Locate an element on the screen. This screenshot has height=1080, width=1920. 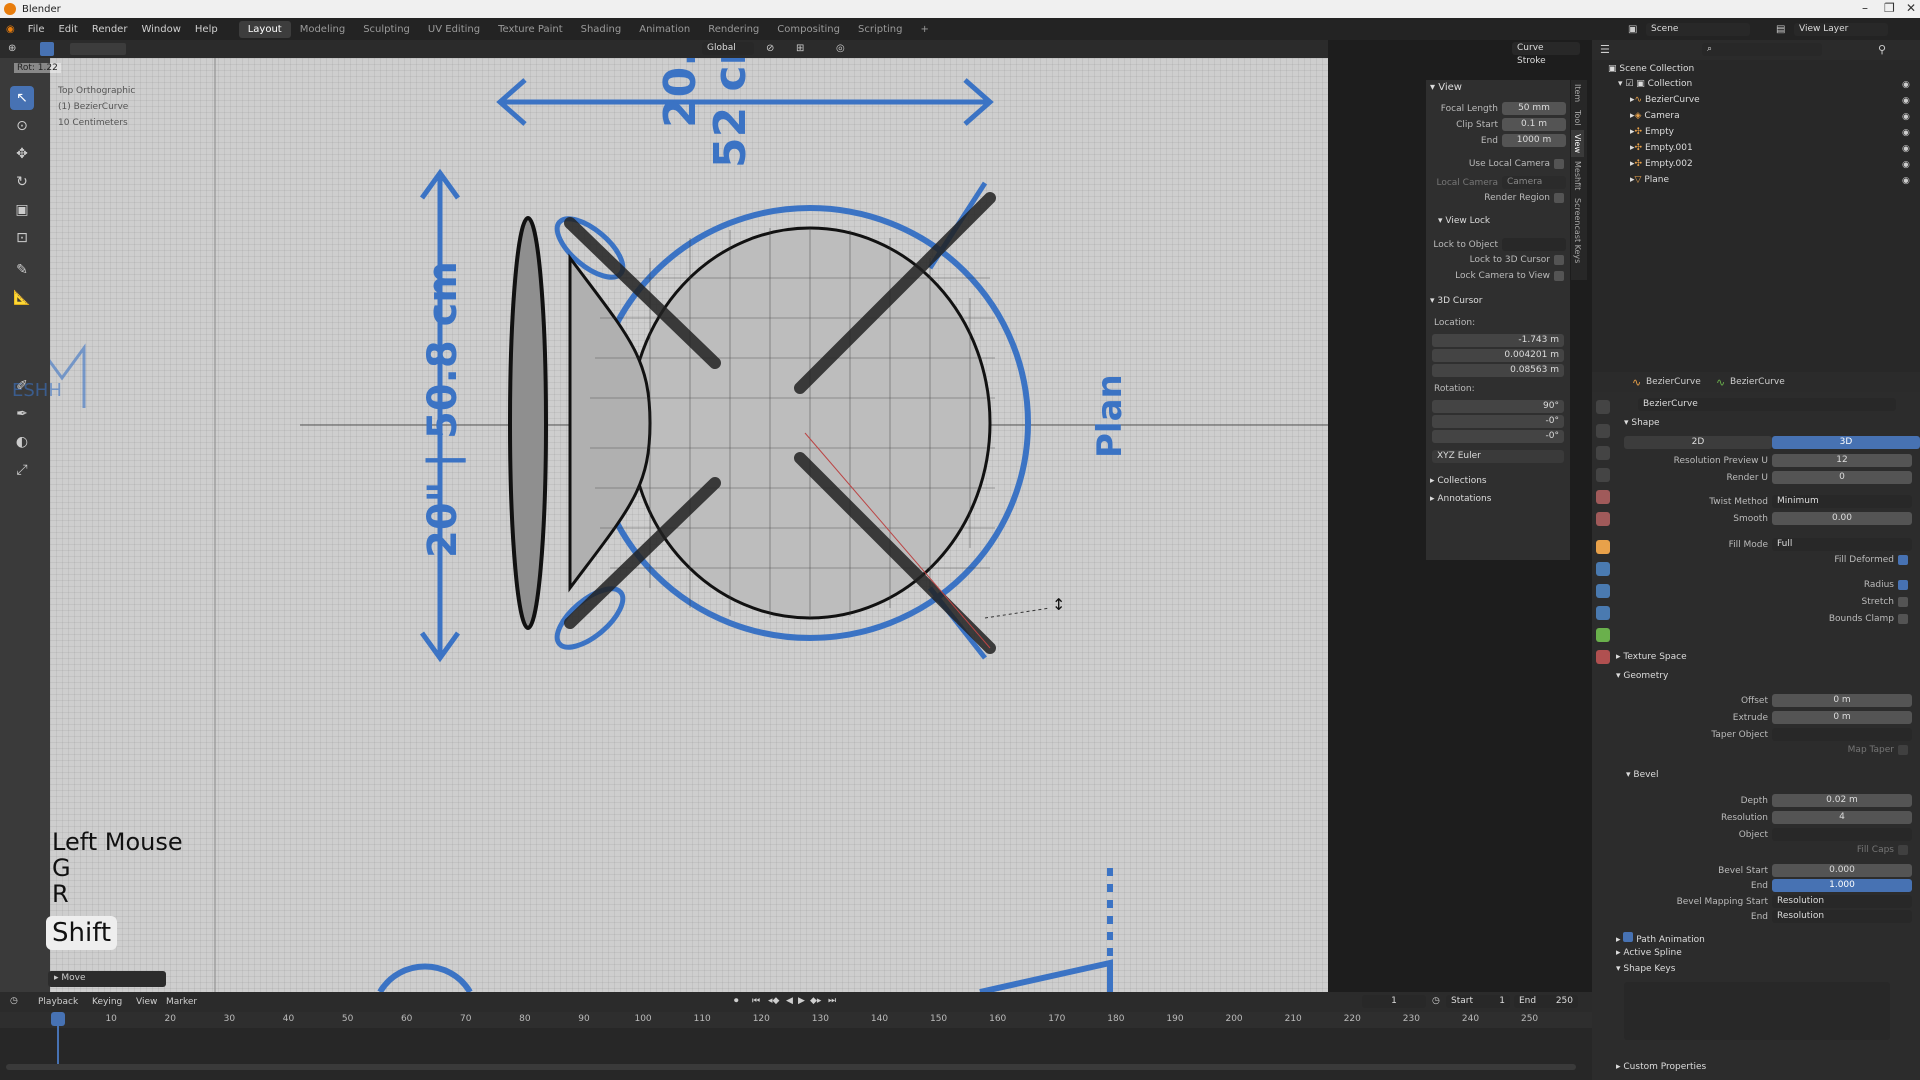
object-properties-tab-icon is located at coordinates (1603, 547).